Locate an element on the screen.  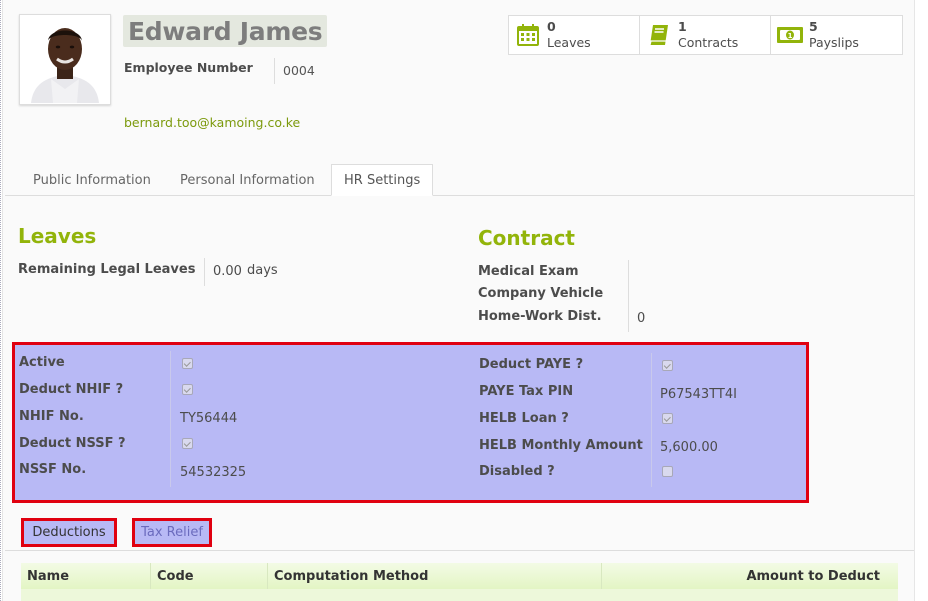
contracts-label: Contracts is located at coordinates (708, 42).